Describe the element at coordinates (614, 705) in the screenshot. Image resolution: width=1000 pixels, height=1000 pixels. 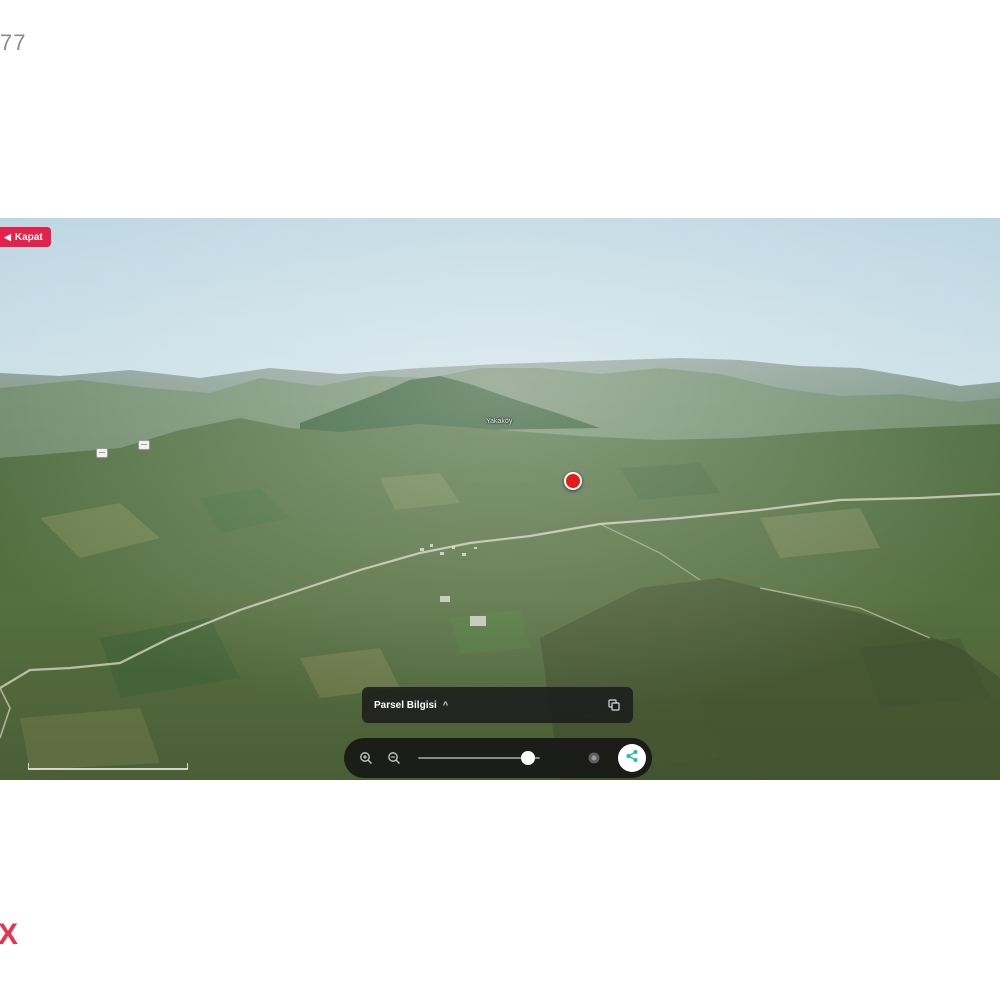
I see `copy-icon` at that location.